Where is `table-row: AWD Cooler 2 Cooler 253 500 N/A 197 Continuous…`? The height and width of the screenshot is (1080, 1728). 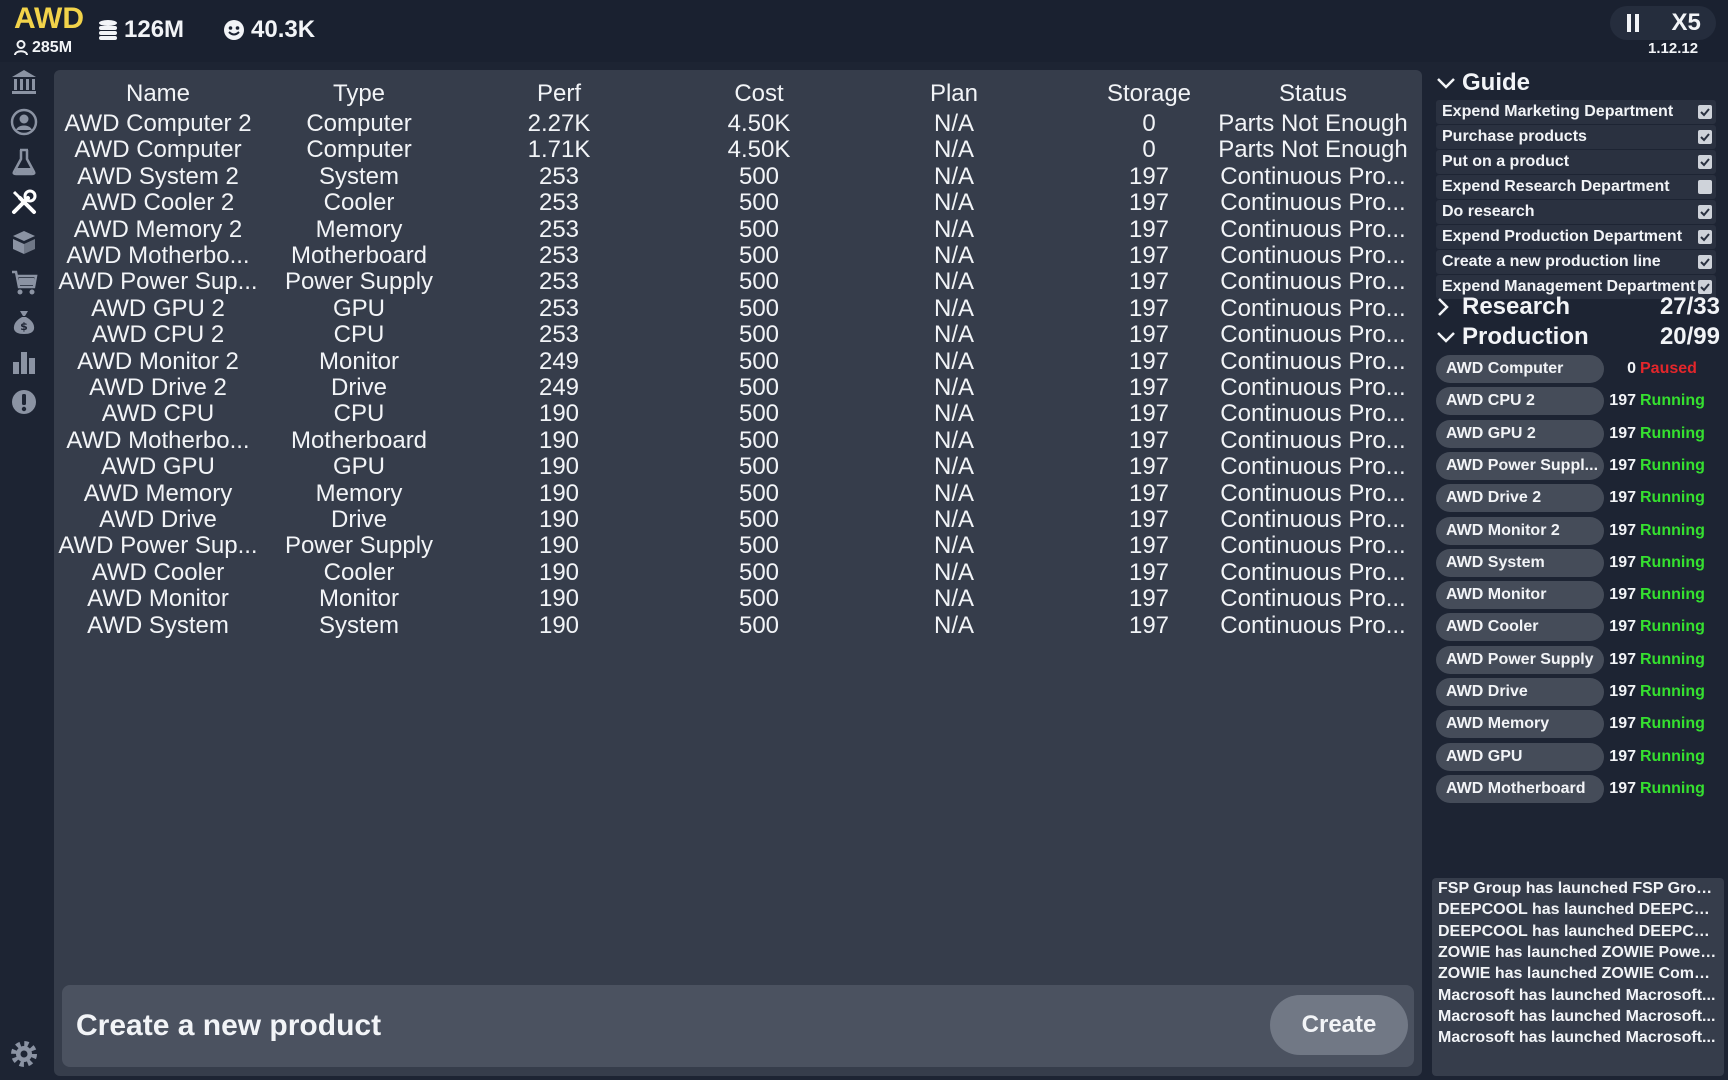
table-row: AWD Cooler 2 Cooler 253 500 N/A 197 Continuous… is located at coordinates (738, 203).